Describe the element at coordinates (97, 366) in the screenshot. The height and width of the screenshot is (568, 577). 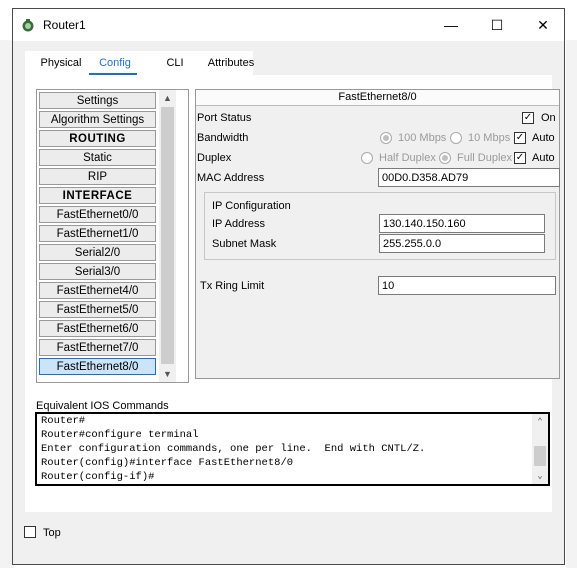
I see `sidebar-item-fastethernet8-0: FastEthernet8/0` at that location.